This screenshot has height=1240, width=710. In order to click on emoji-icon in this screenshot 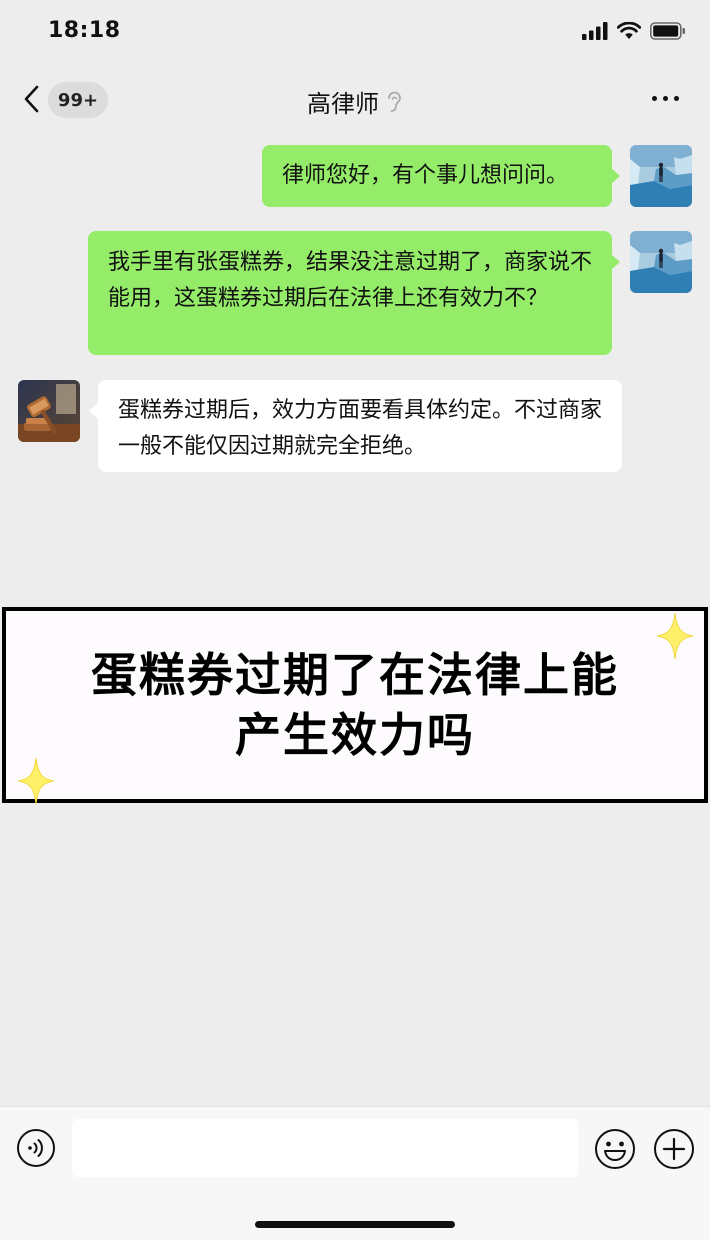, I will do `click(615, 1149)`.